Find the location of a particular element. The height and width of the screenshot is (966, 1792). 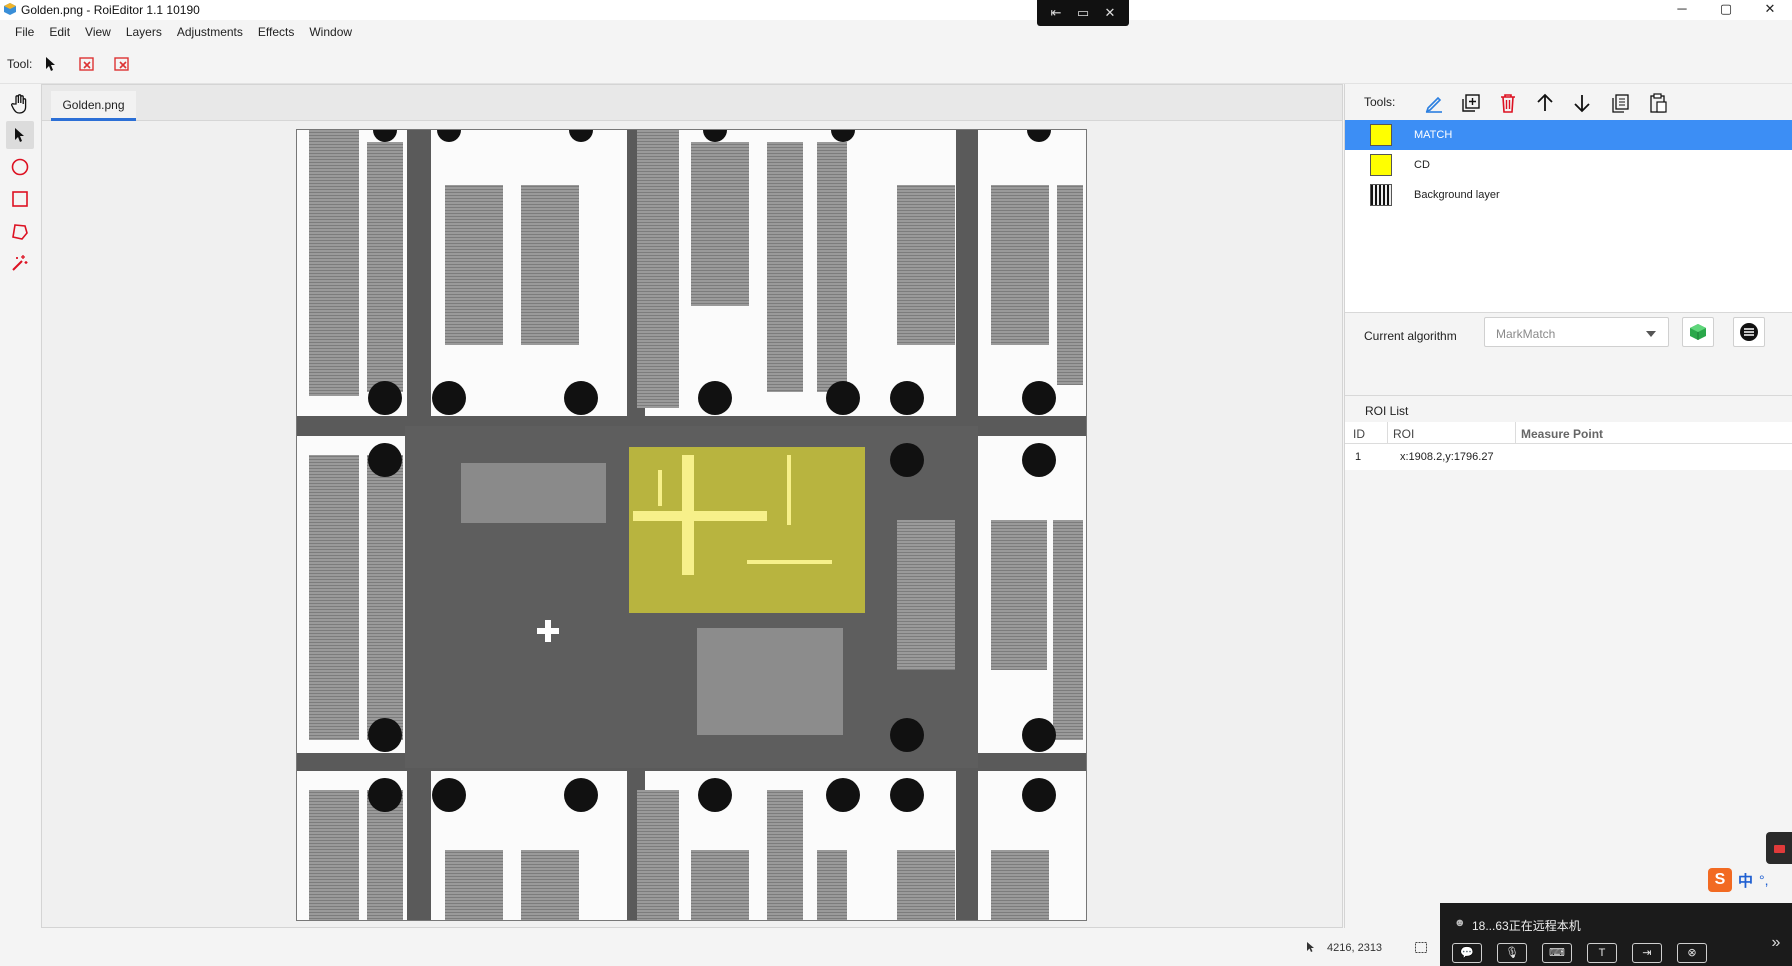

text-icon: T is located at coordinates (1602, 953).